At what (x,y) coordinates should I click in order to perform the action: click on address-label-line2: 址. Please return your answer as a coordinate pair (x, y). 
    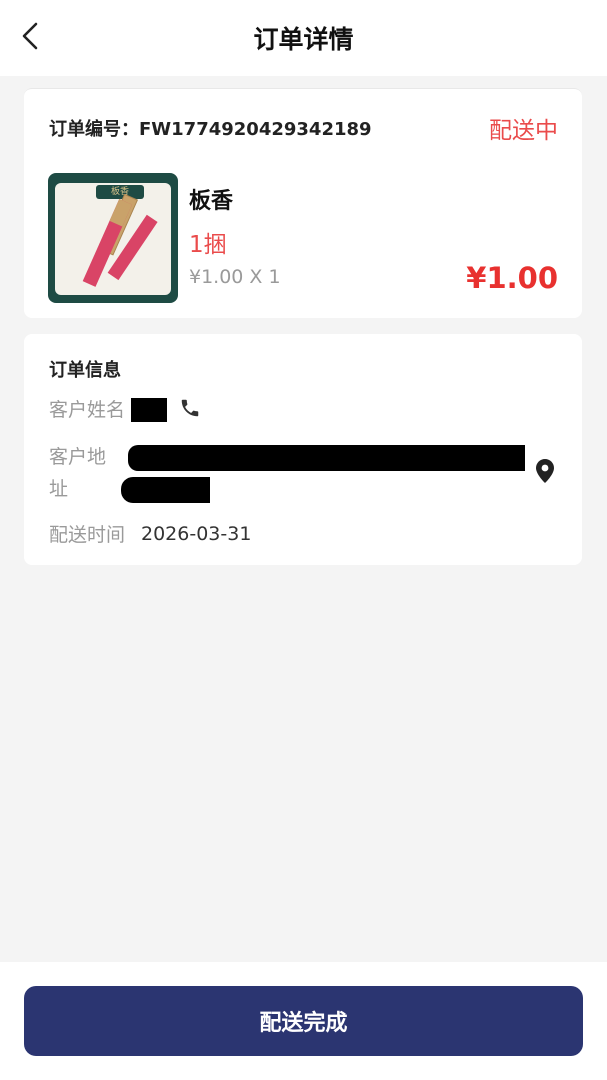
    Looking at the image, I should click on (59, 489).